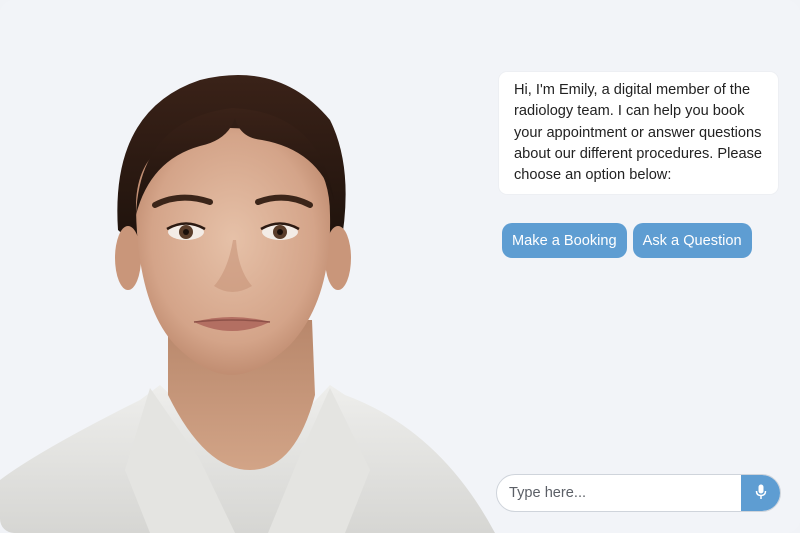 The width and height of the screenshot is (800, 533). What do you see at coordinates (619, 493) in the screenshot?
I see `message-input` at bounding box center [619, 493].